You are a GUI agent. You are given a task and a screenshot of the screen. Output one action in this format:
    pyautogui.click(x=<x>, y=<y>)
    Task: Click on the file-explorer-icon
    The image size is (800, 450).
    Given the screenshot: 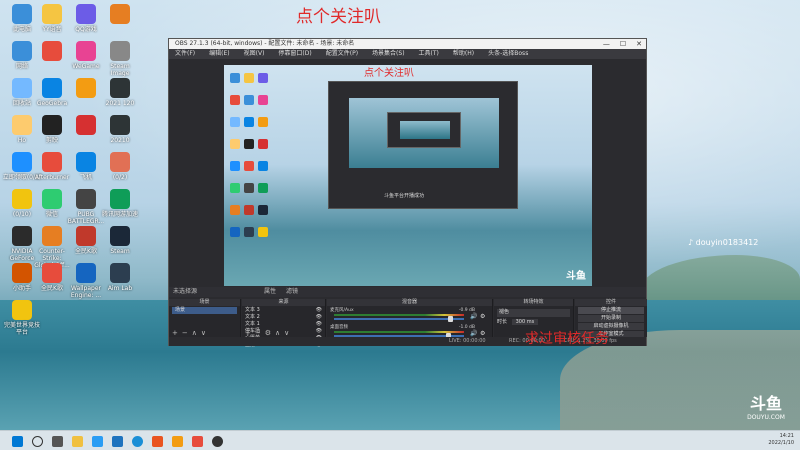 What is the action you would take?
    pyautogui.click(x=77, y=441)
    